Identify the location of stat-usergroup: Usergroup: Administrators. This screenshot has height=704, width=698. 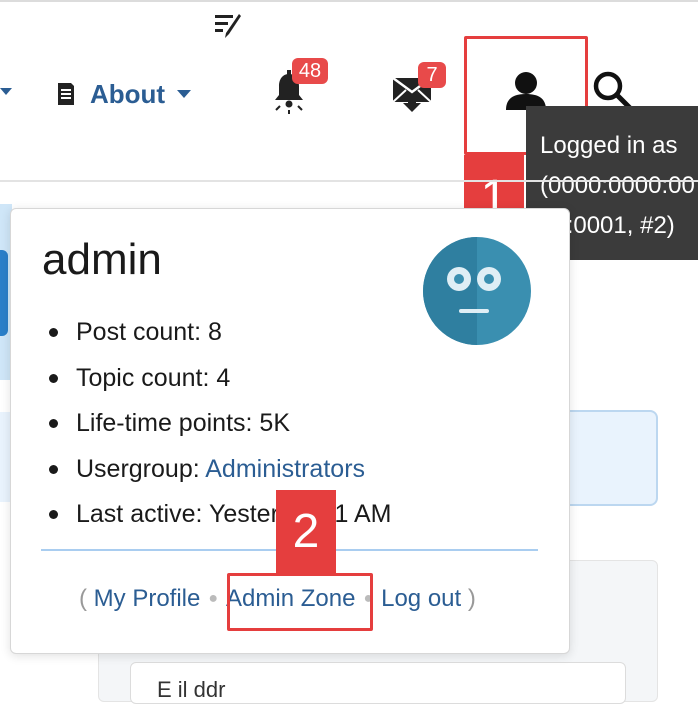
(216, 469).